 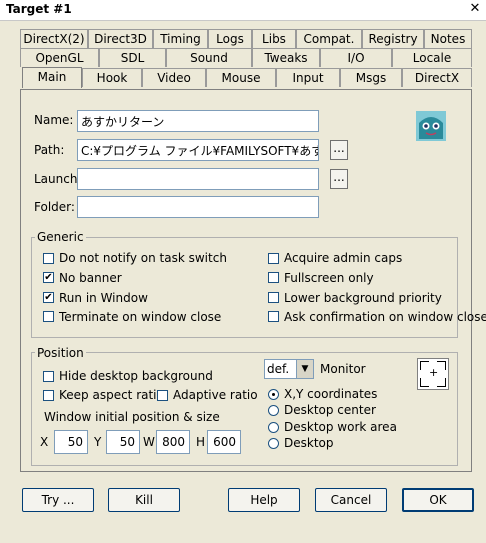 What do you see at coordinates (385, 317) in the screenshot?
I see `ask-confirmation-label: Ask confirmation on window close` at bounding box center [385, 317].